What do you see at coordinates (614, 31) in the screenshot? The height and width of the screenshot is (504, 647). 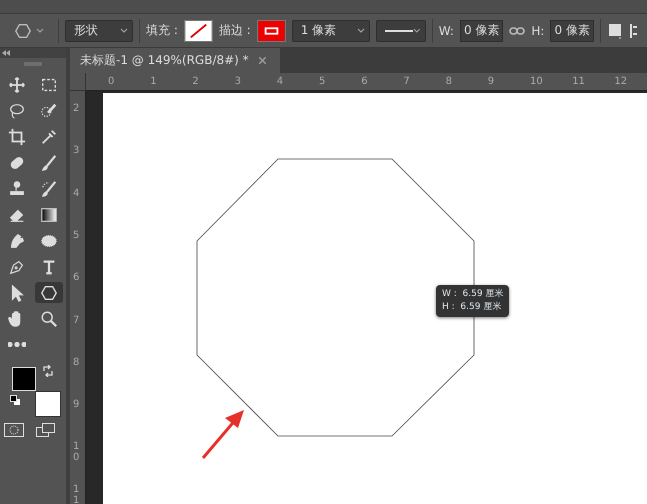 I see `path-operations-icon` at bounding box center [614, 31].